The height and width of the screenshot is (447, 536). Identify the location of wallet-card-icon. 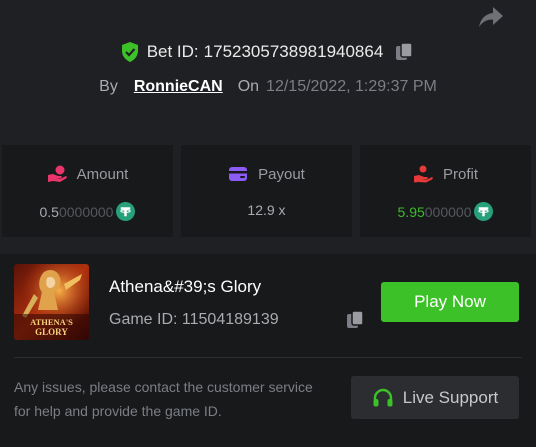
(238, 174).